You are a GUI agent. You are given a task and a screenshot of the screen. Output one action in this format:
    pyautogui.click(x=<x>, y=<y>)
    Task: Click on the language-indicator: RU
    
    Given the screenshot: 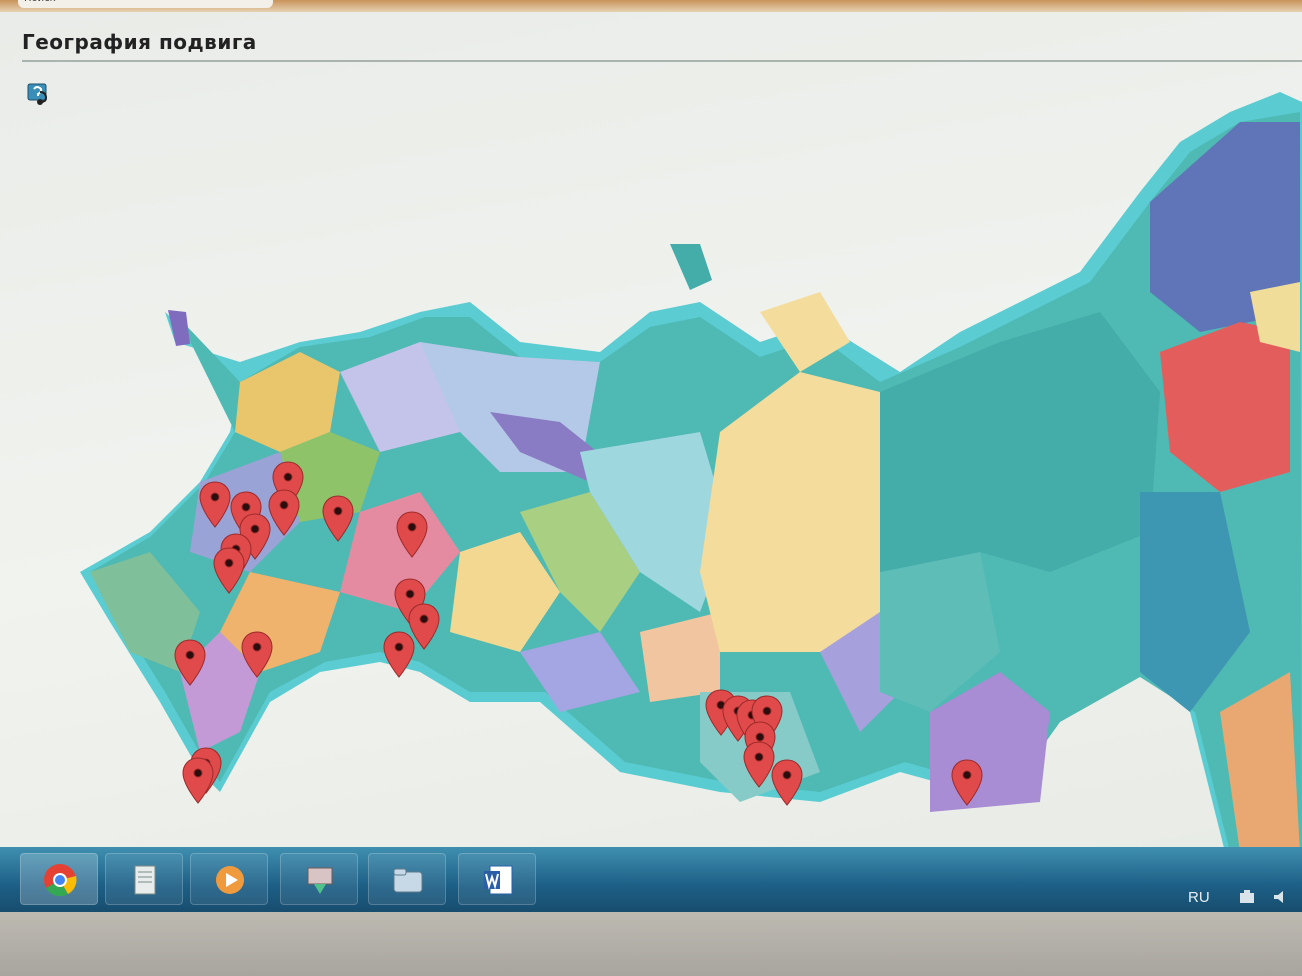 What is the action you would take?
    pyautogui.click(x=1199, y=897)
    